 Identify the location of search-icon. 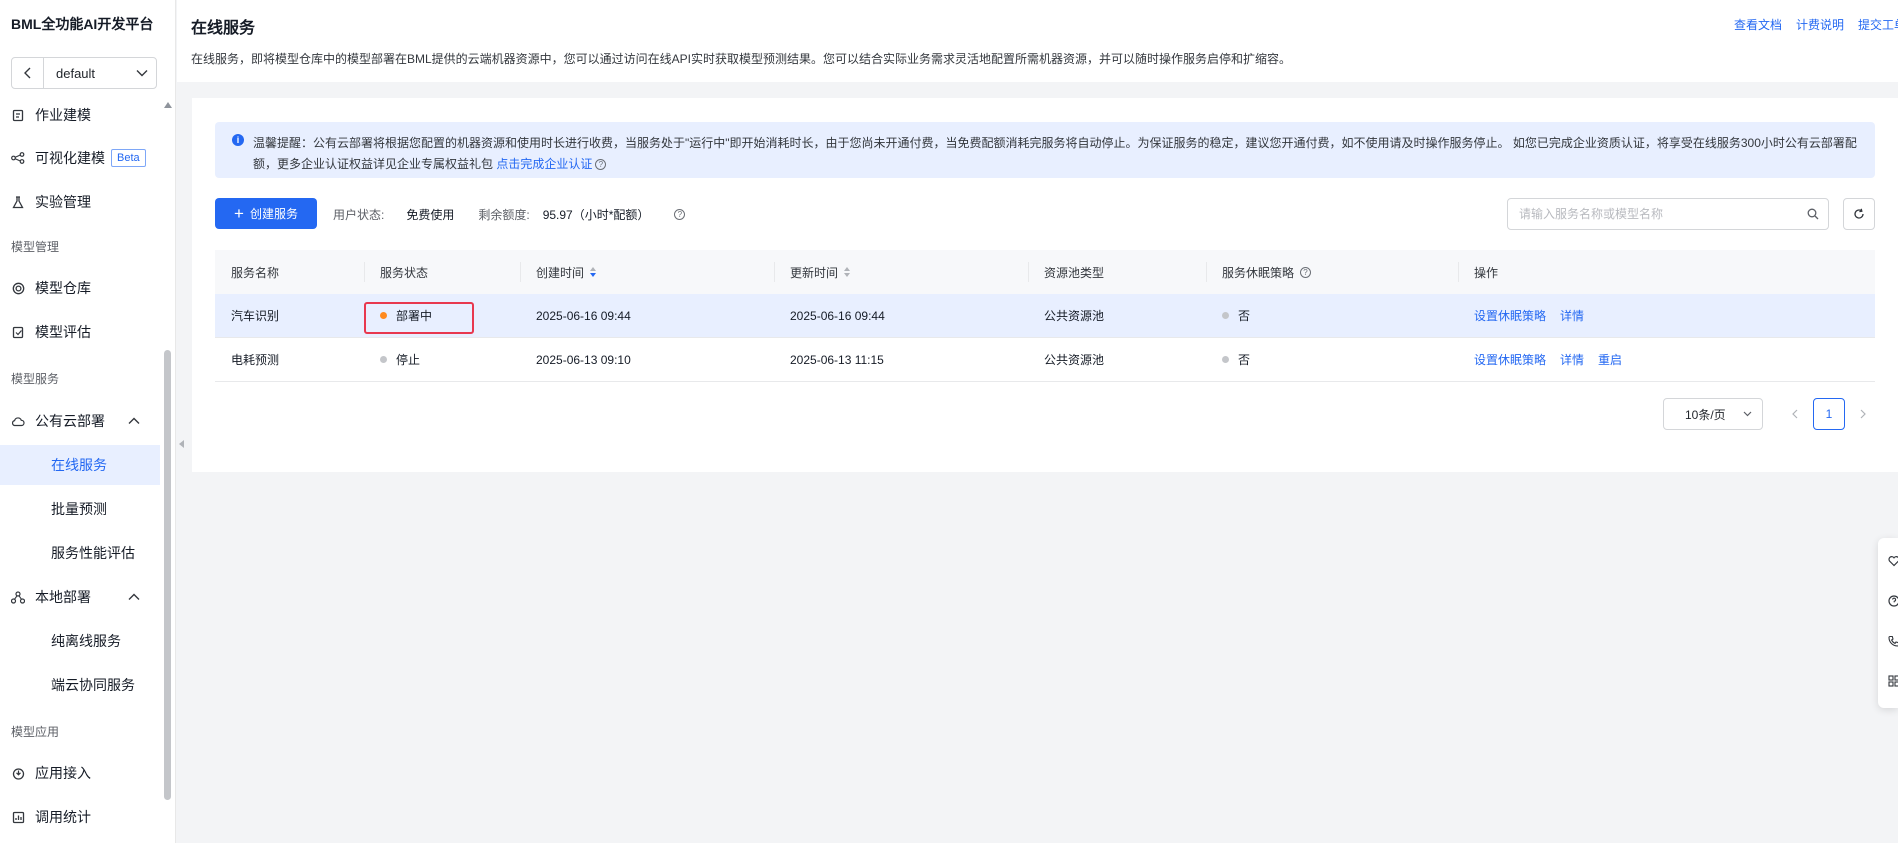
(1813, 214).